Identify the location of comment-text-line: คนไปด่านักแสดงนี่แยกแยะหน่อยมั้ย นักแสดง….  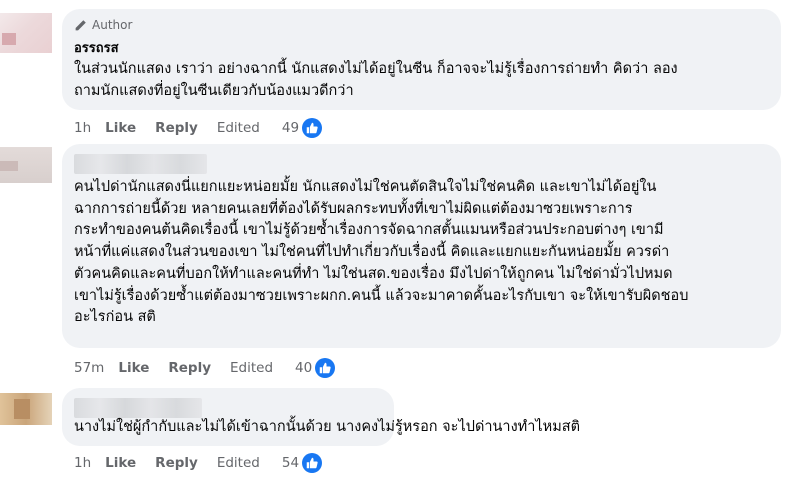
(365, 187).